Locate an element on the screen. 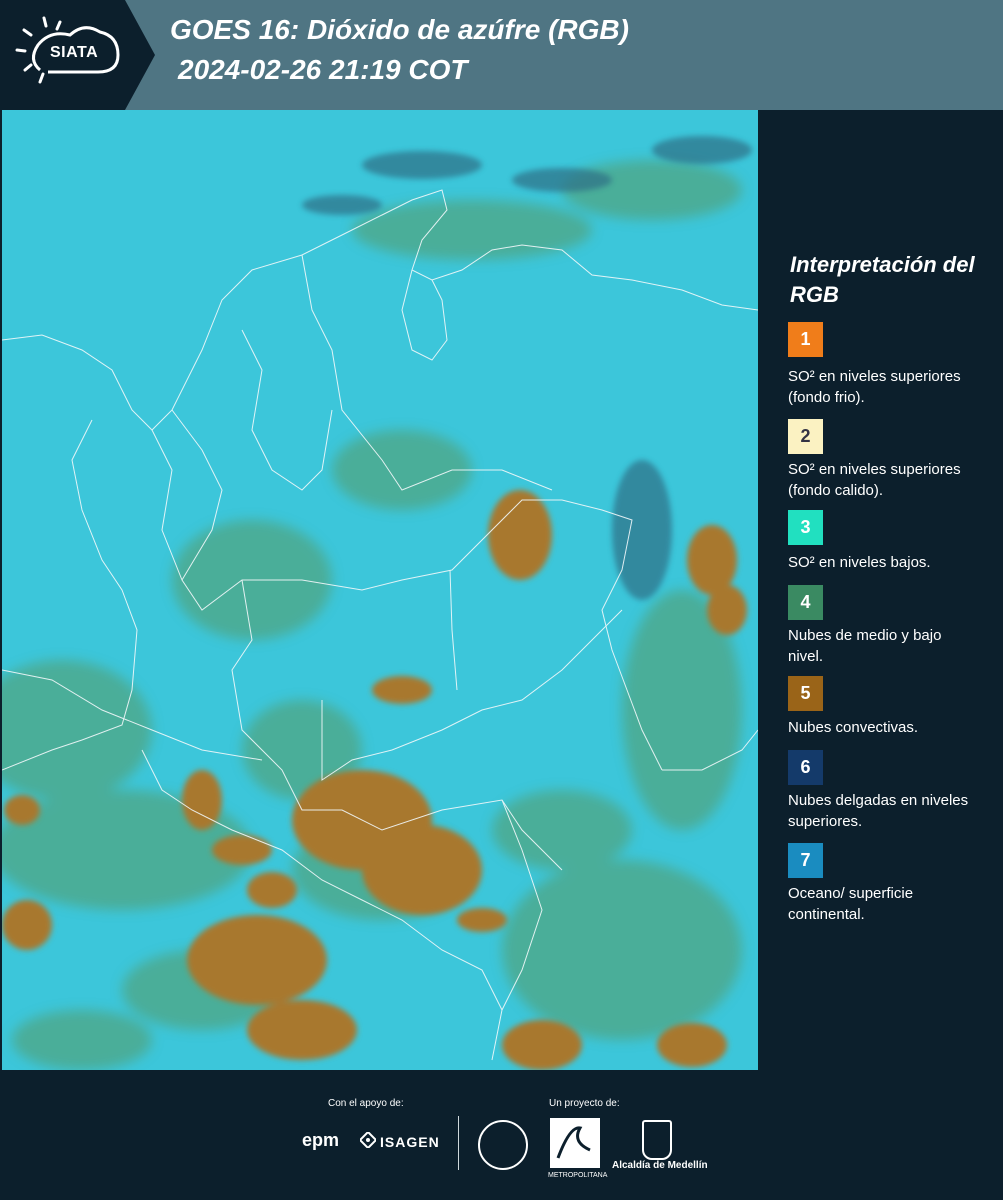 This screenshot has width=1003, height=1200. medellin-seal-icon is located at coordinates (503, 1145).